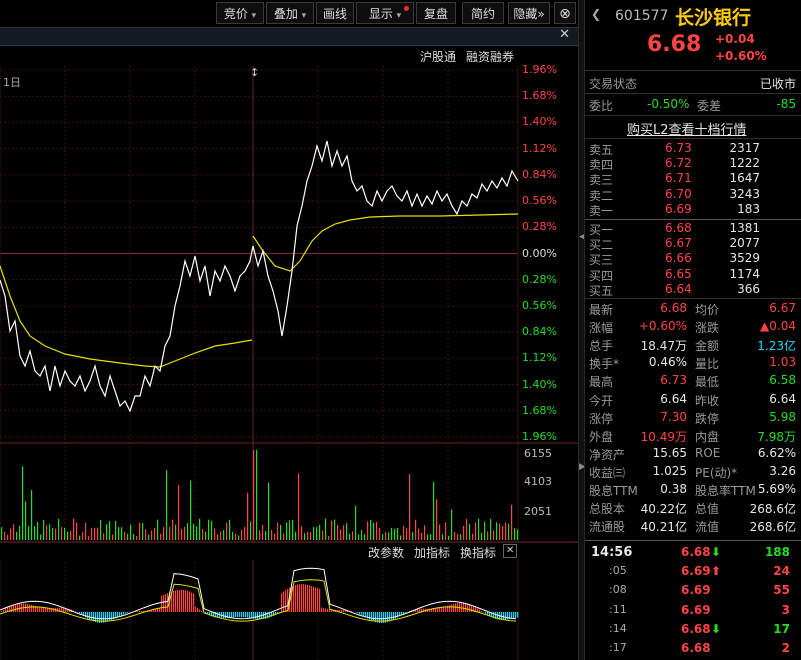 This screenshot has height=660, width=801. I want to click on stat-value: 6.67, so click(782, 308).